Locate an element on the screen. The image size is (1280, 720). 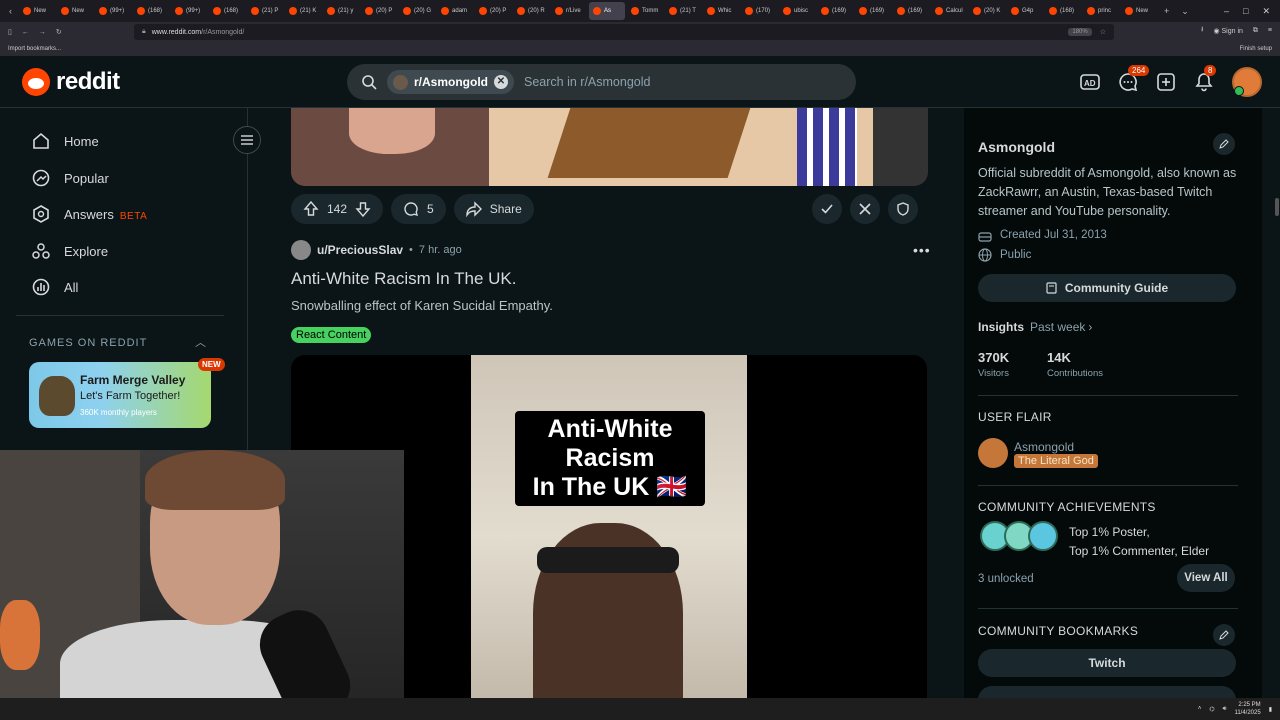
browser-tab: ubisc is located at coordinates (797, 11).